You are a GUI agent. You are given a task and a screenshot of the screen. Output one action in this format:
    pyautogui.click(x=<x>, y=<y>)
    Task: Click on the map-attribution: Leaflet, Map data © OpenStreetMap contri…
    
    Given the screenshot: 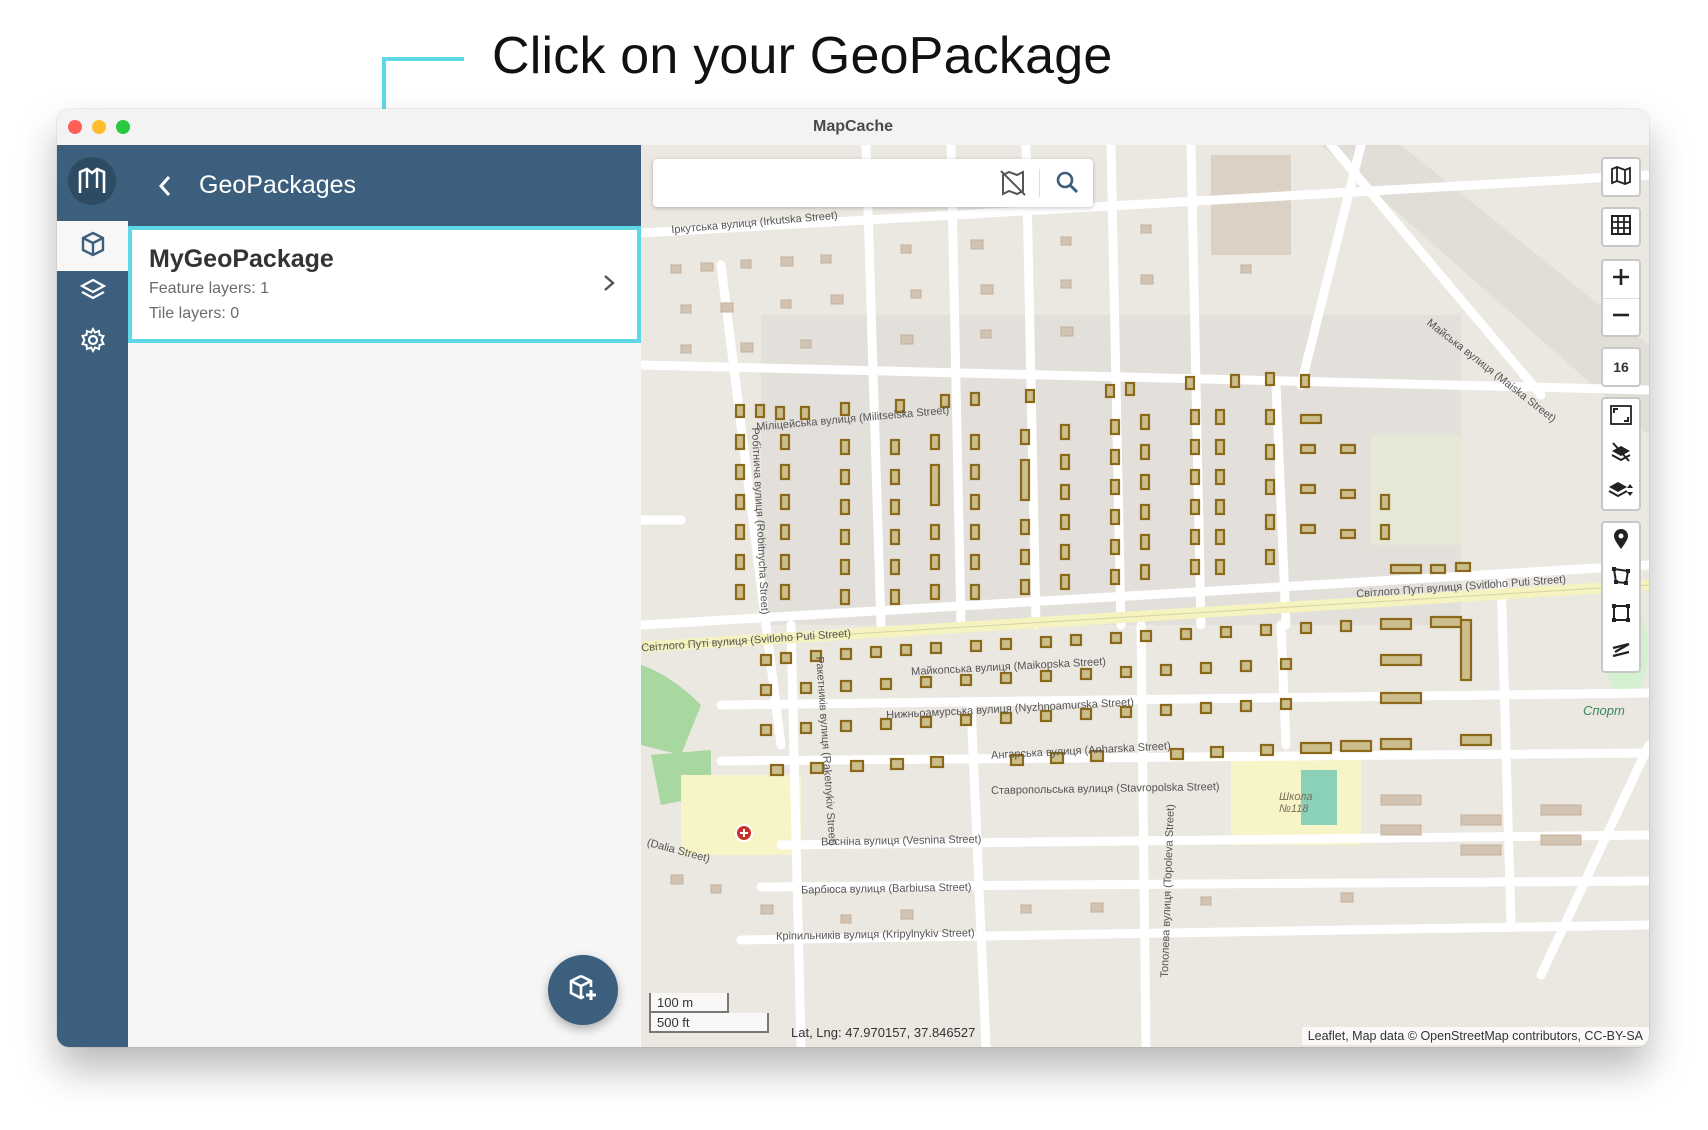 What is the action you would take?
    pyautogui.click(x=1475, y=1036)
    